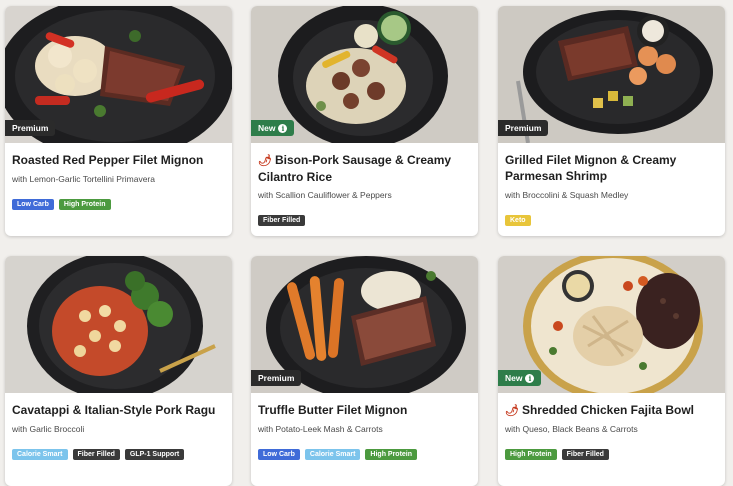 The width and height of the screenshot is (733, 486). I want to click on tag-list: Fiber Filled, so click(282, 220).